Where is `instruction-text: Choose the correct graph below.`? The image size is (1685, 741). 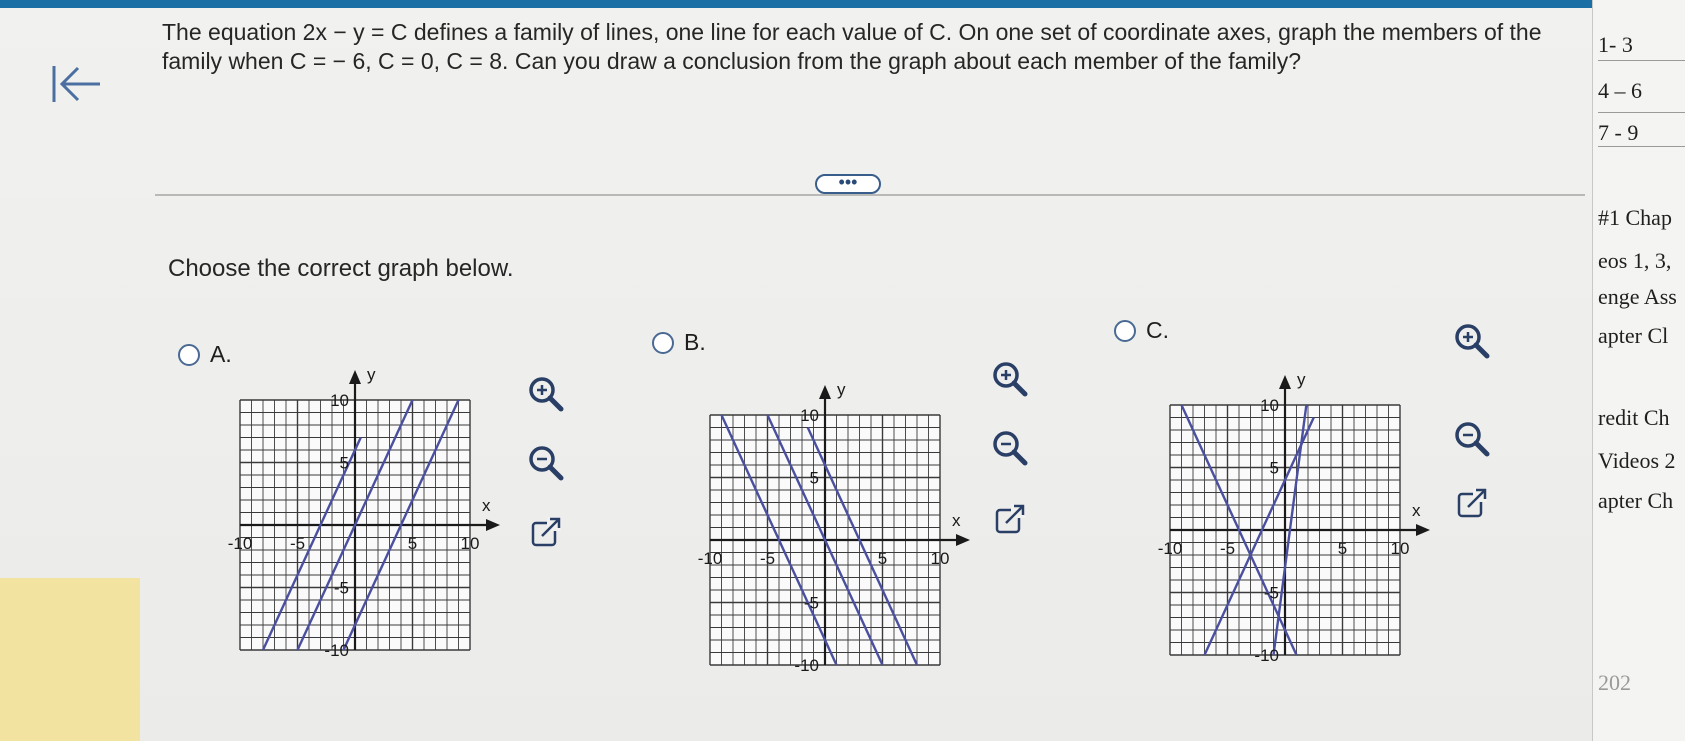 instruction-text: Choose the correct graph below. is located at coordinates (341, 268).